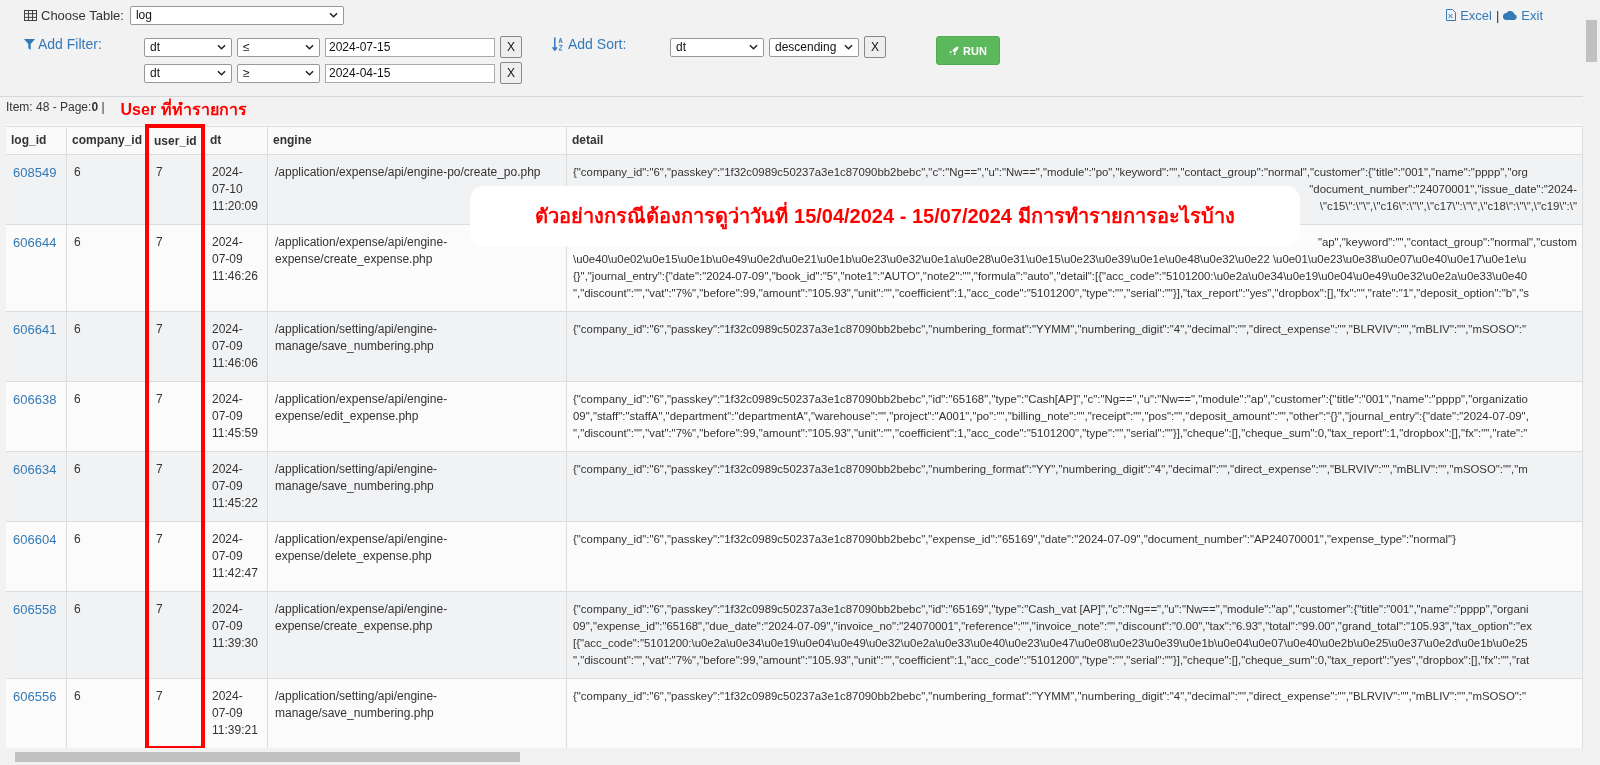  I want to click on detail-text: "ap","keyword":"","contact_group":"normal","custom, so click(1447, 242).